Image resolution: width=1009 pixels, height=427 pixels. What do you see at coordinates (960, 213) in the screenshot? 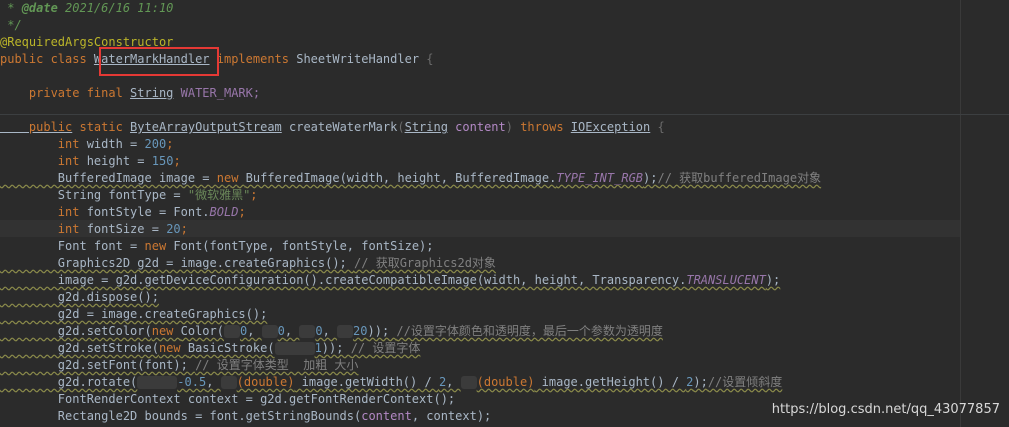
I see `right-margin-guide` at bounding box center [960, 213].